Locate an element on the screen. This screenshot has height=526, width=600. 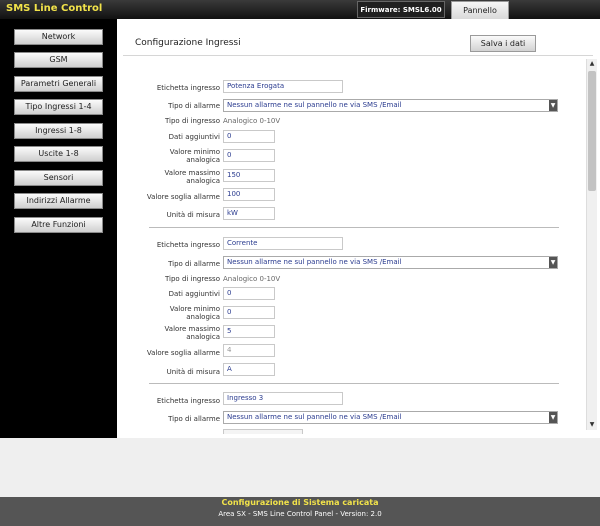
scrollbar-thumb is located at coordinates (592, 131).